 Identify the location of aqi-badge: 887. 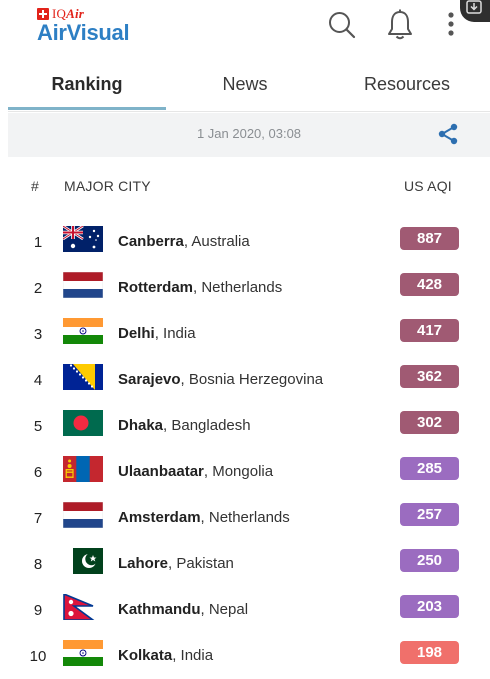
(429, 238).